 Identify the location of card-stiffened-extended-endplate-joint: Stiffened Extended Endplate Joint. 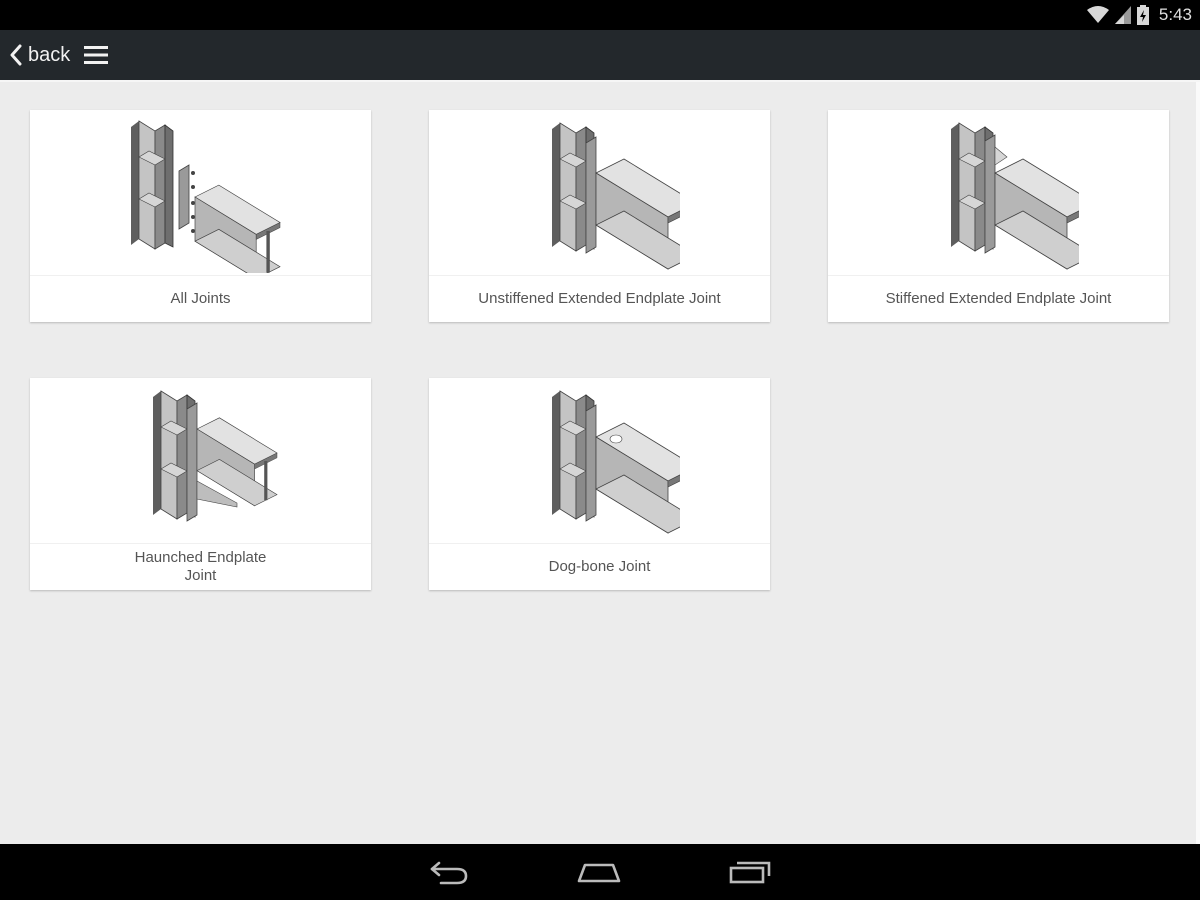
(998, 216).